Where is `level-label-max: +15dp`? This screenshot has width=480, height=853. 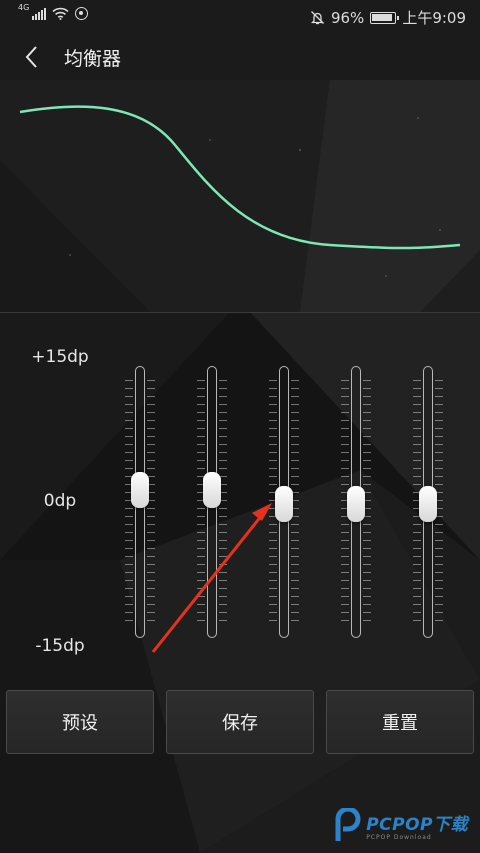
level-label-max: +15dp is located at coordinates (60, 357).